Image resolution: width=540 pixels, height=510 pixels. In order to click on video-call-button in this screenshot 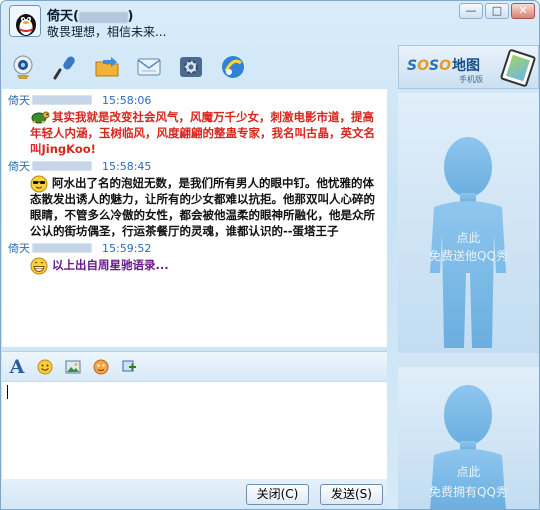, I will do `click(23, 67)`.